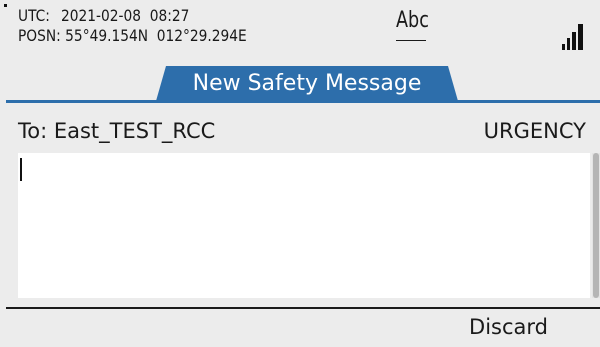  Describe the element at coordinates (572, 37) in the screenshot. I see `signal-strength-icon` at that location.